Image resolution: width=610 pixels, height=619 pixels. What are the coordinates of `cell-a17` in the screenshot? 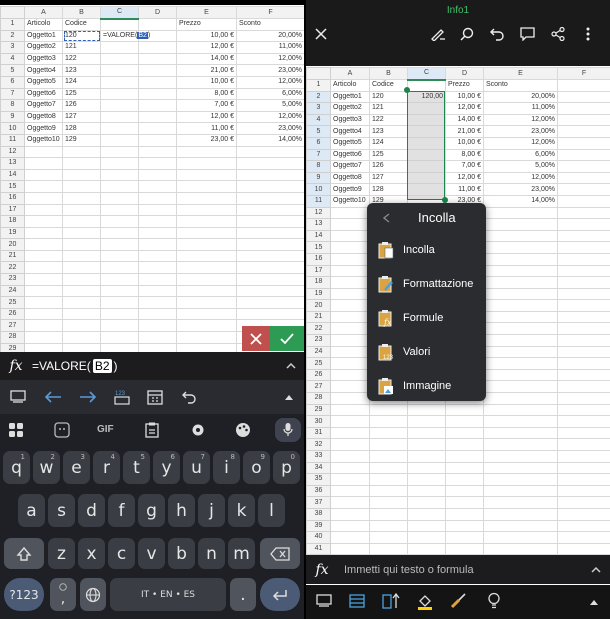 It's located at (43, 210).